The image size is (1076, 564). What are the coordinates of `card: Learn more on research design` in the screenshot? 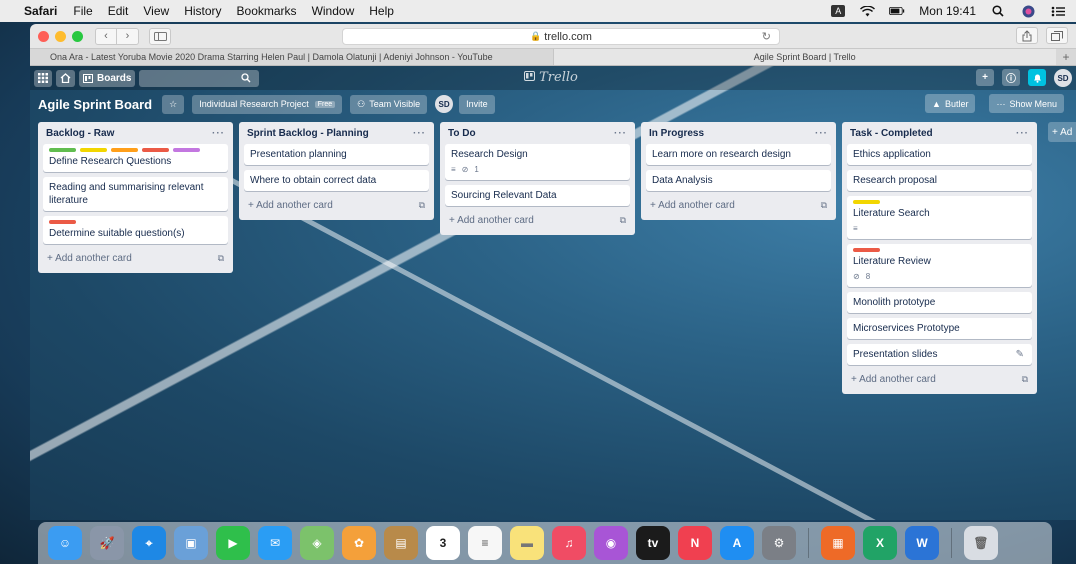 It's located at (738, 154).